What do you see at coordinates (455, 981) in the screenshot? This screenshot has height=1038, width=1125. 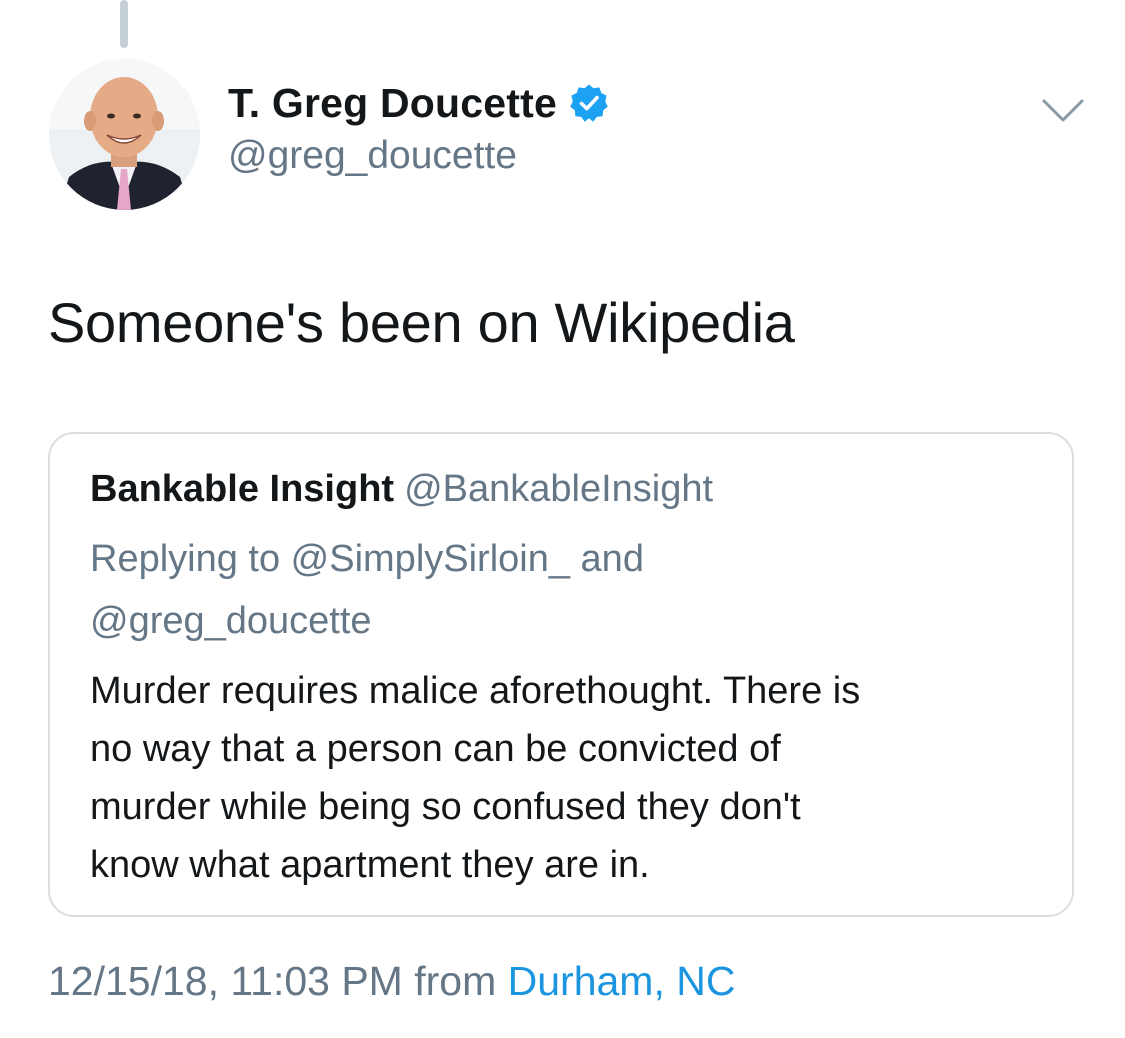 I see `from-label: from` at bounding box center [455, 981].